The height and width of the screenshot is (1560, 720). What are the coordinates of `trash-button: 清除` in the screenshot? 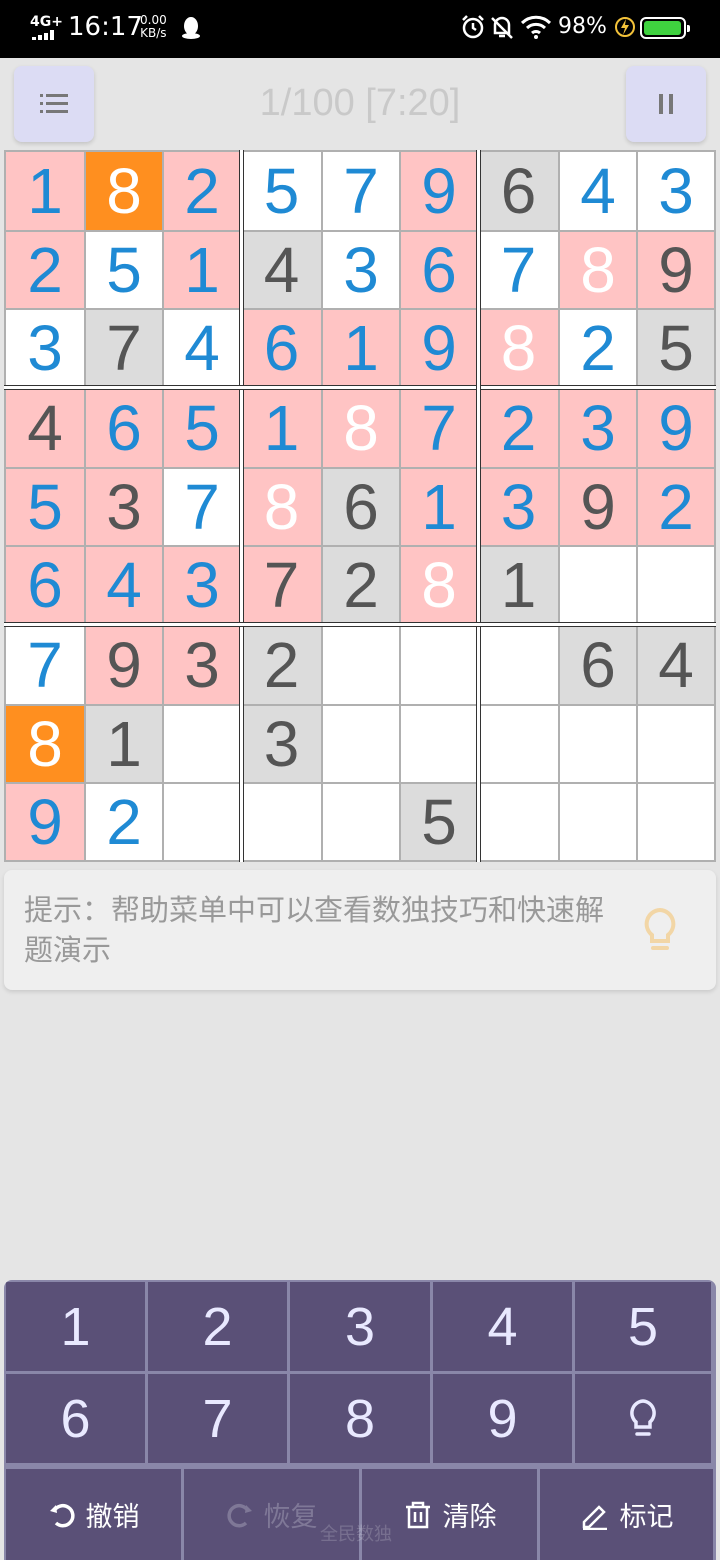 It's located at (449, 1514).